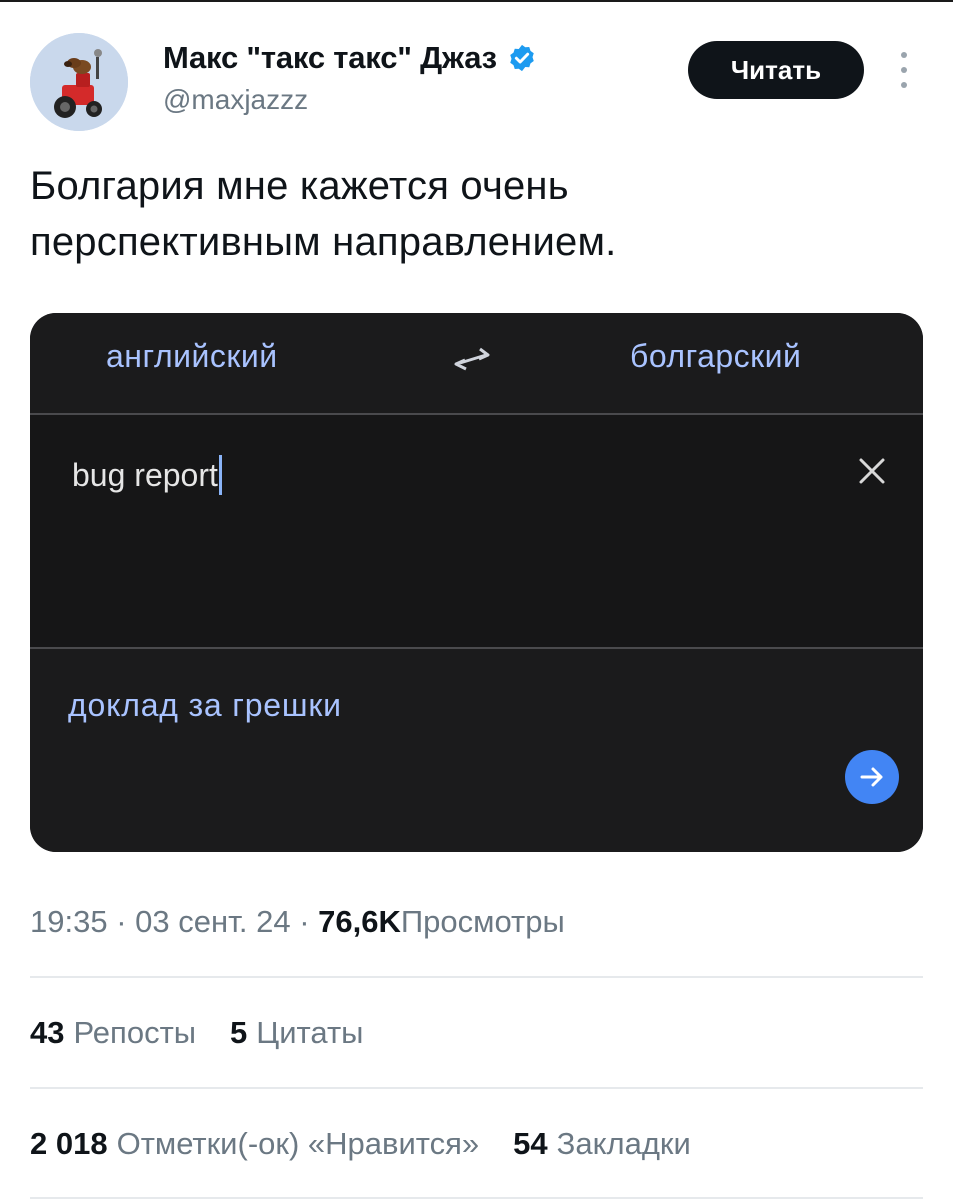 This screenshot has width=953, height=1200. I want to click on language-bar: английский болгарский, so click(476, 363).